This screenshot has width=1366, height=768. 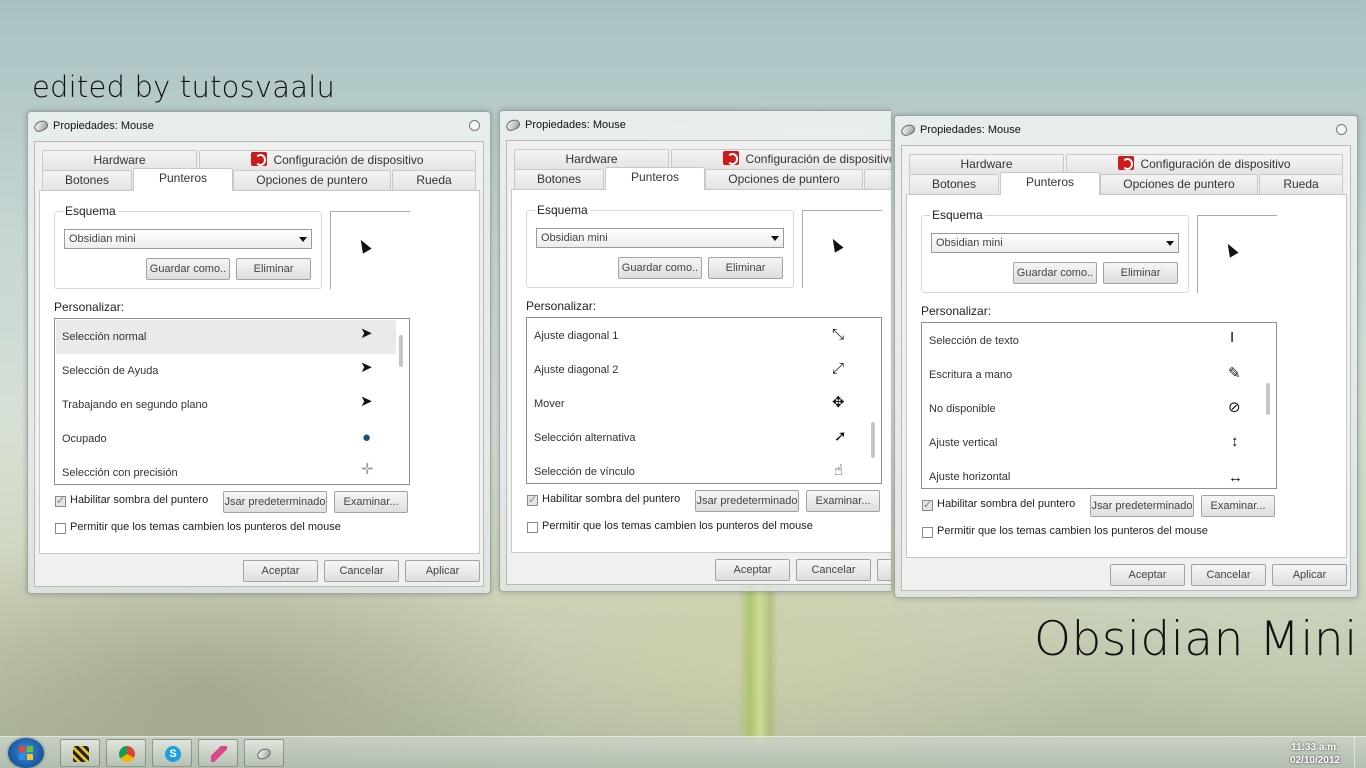 I want to click on list-item: Ajuste diagonal 2 ⤢, so click(x=698, y=370).